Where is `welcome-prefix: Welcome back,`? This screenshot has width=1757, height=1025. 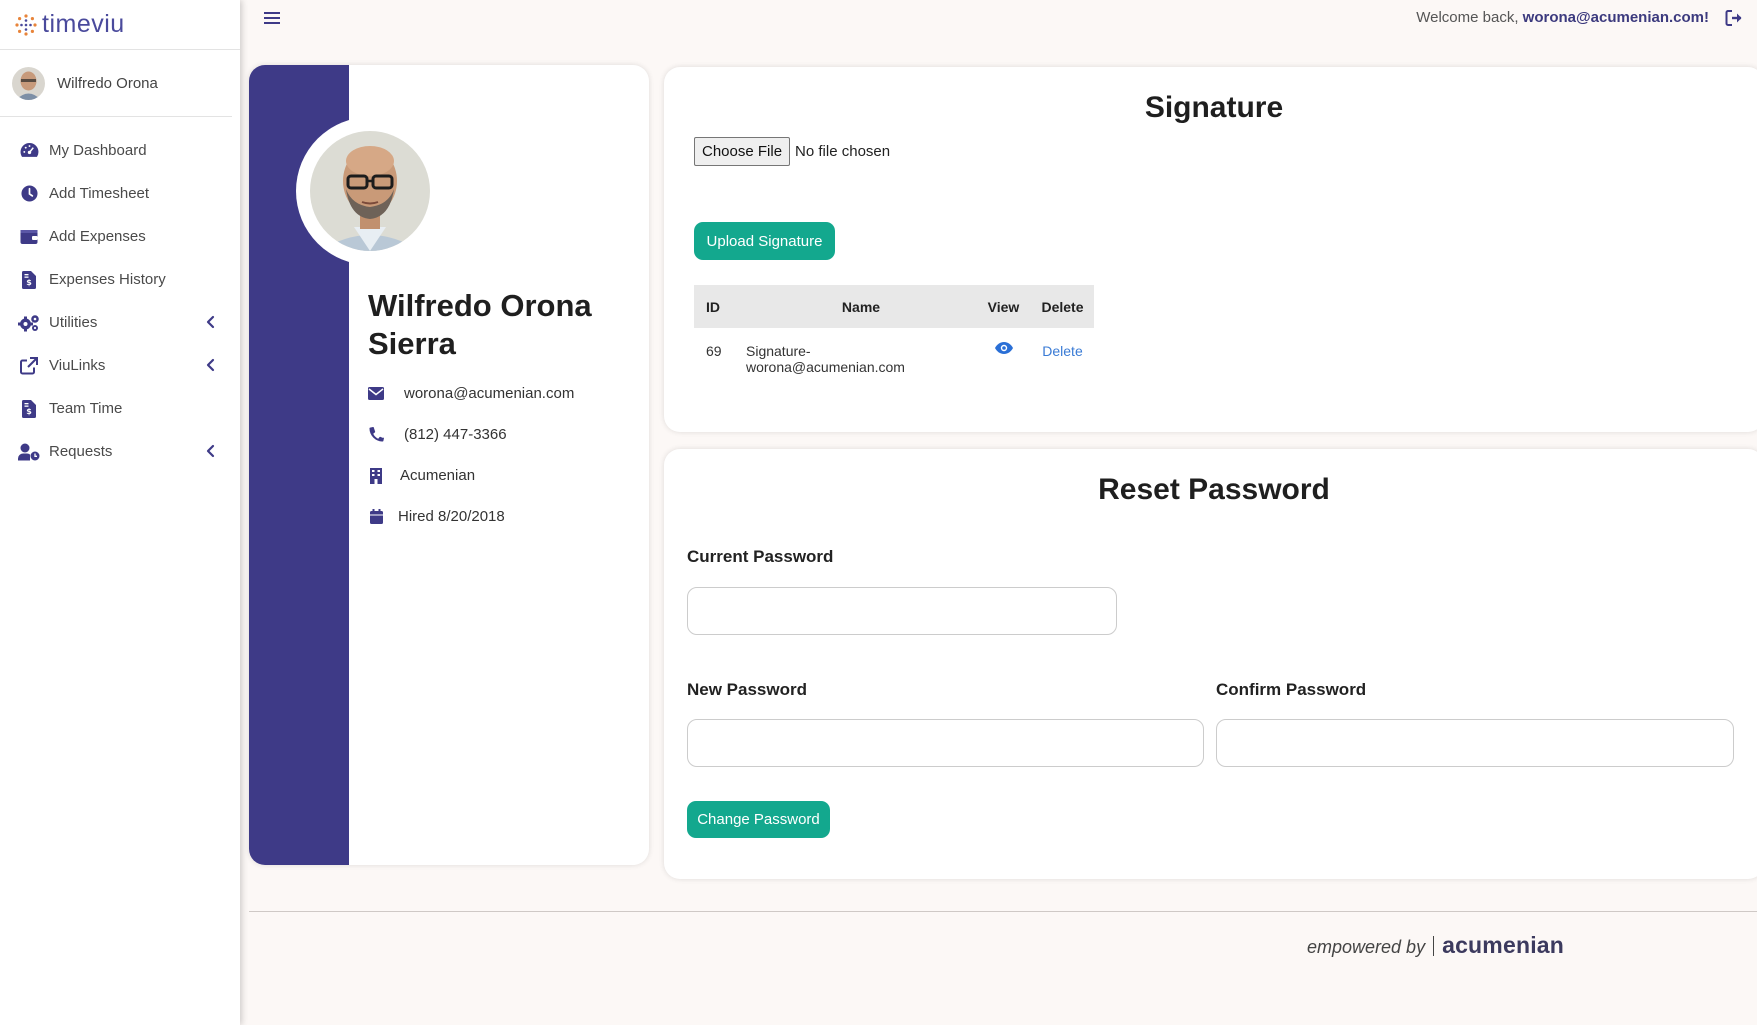 welcome-prefix: Welcome back, is located at coordinates (1467, 17).